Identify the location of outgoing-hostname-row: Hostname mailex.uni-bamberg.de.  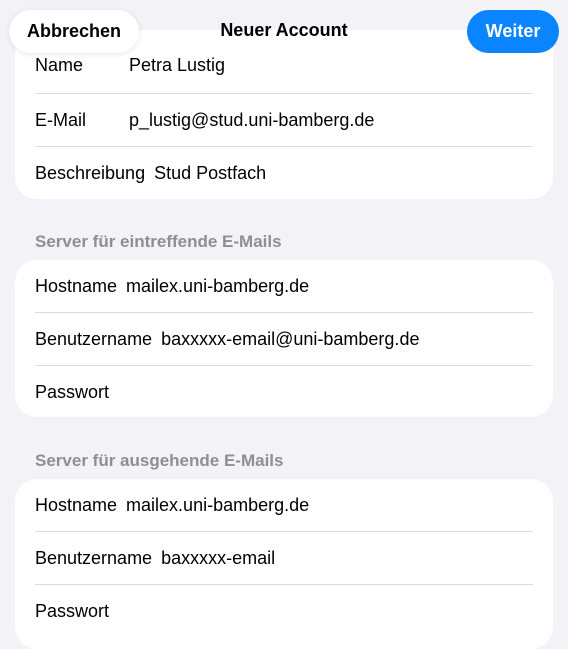
(284, 505).